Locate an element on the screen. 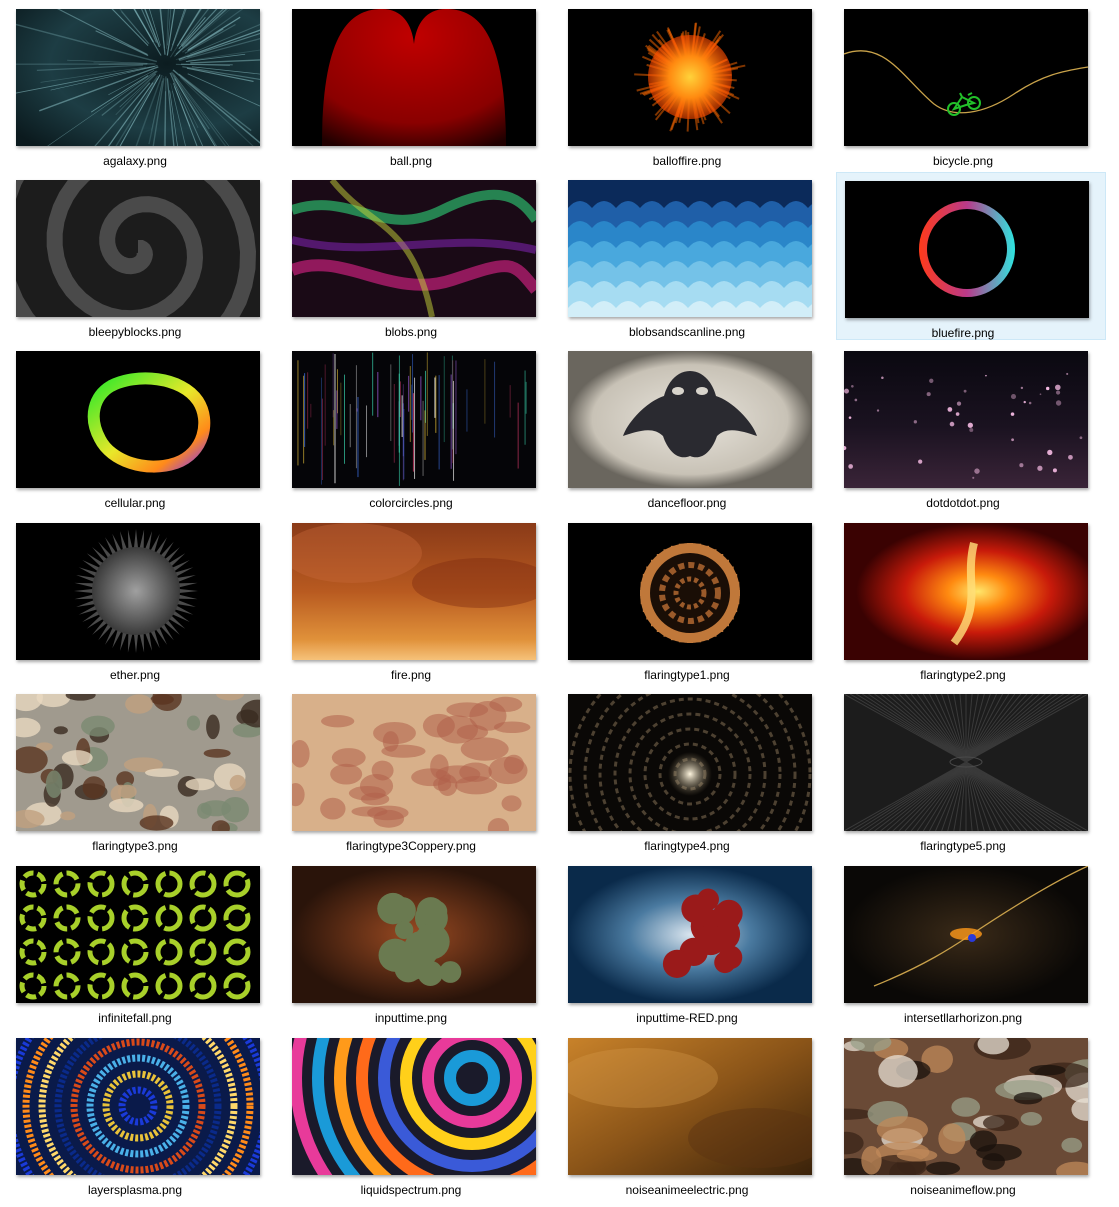 Image resolution: width=1119 pixels, height=1207 pixels. file-name-label: agalaxy.png is located at coordinates (135, 161).